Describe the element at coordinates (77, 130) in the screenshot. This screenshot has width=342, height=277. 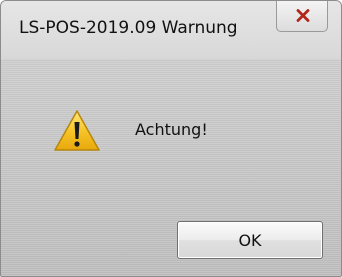
I see `warning-icon` at that location.